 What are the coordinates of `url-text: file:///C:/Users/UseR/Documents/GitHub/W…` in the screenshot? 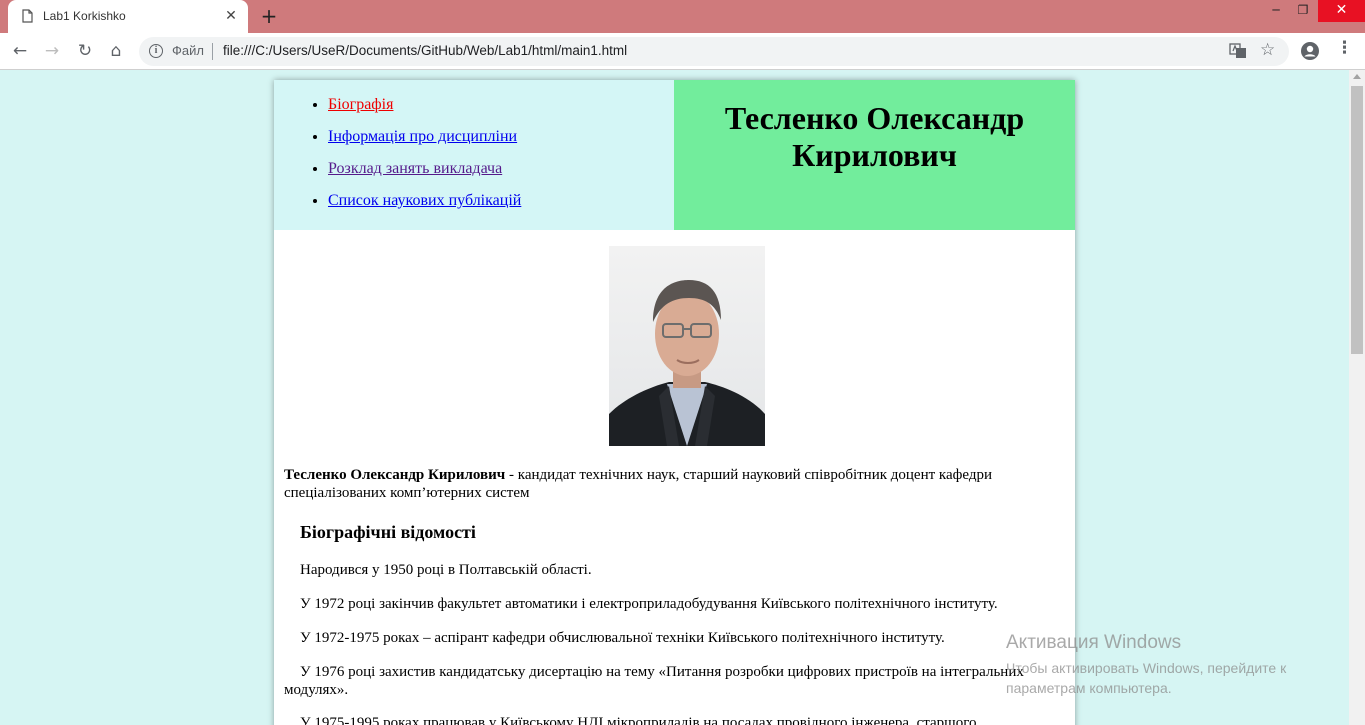 It's located at (425, 50).